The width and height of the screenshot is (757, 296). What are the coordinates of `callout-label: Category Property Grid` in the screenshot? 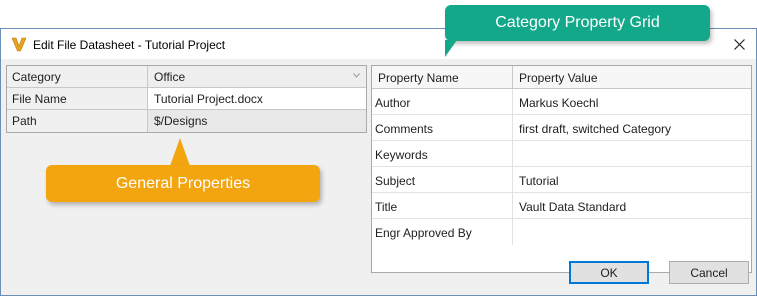 It's located at (577, 22).